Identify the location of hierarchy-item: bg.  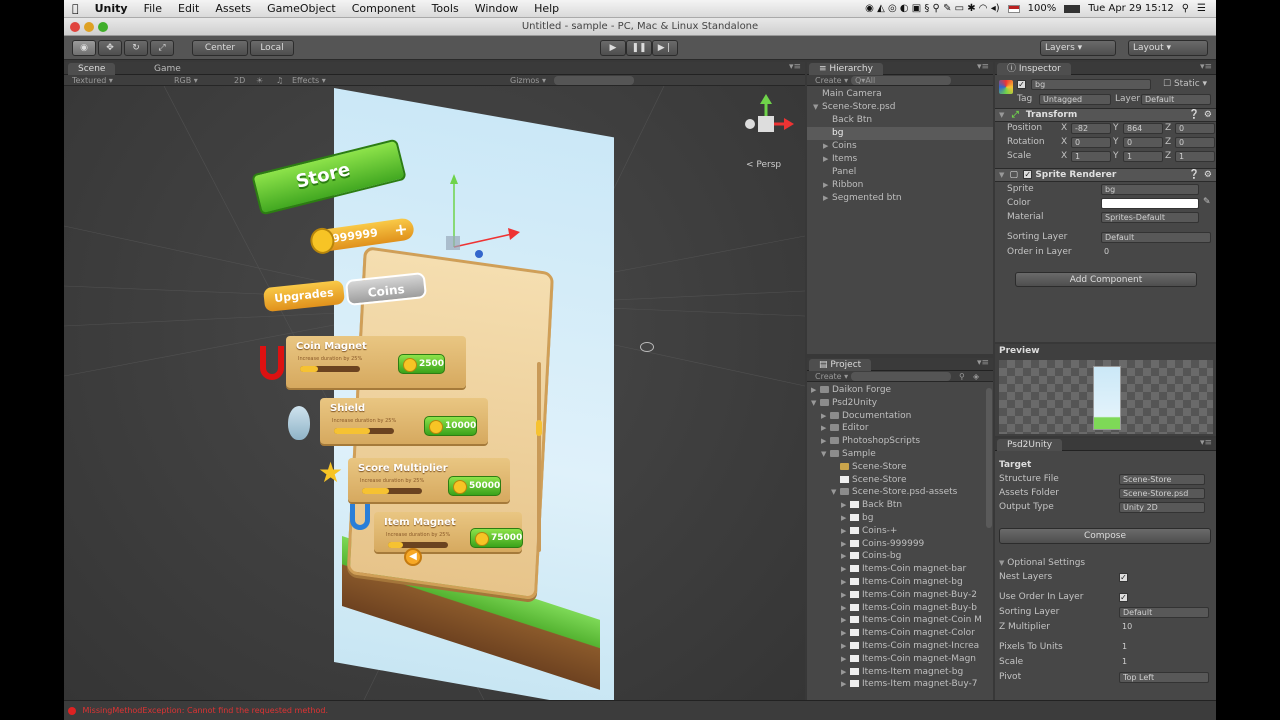
(900, 133).